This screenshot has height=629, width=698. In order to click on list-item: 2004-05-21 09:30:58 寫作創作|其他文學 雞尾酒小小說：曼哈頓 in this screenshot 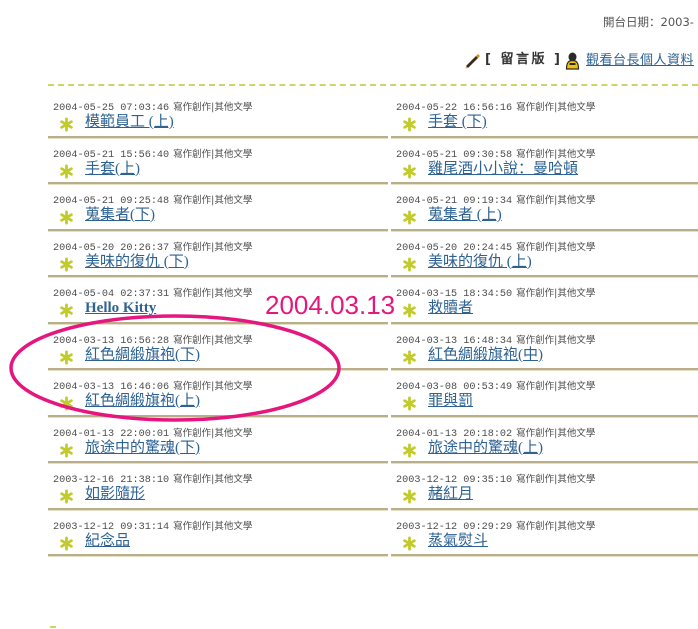, I will do `click(544, 161)`.